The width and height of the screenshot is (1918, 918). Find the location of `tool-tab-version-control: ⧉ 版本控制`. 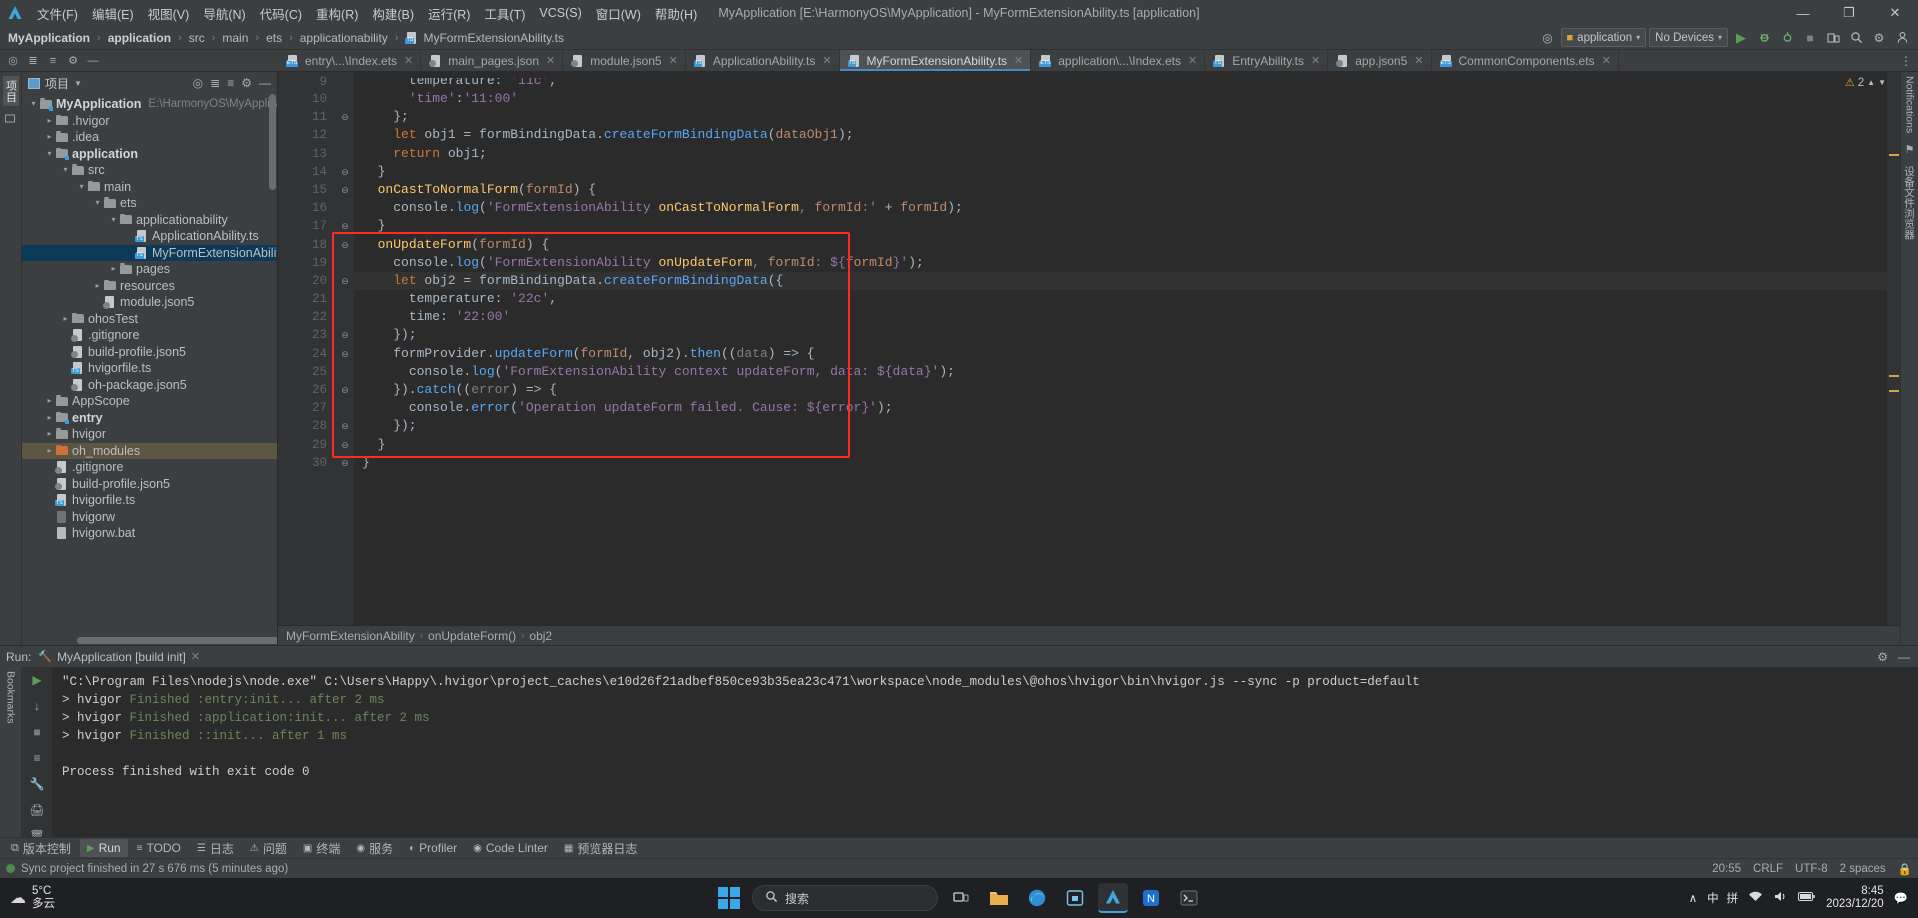

tool-tab-version-control: ⧉ 版本控制 is located at coordinates (41, 848).